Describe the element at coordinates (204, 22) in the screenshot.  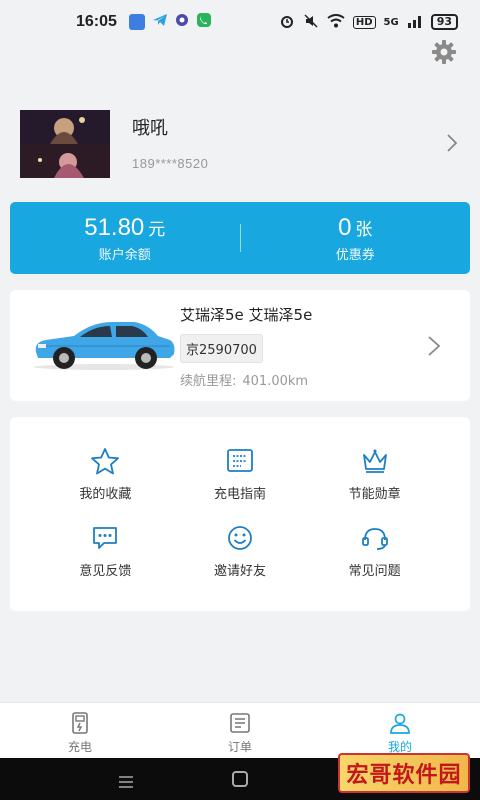
I see `phone-notification-icon` at that location.